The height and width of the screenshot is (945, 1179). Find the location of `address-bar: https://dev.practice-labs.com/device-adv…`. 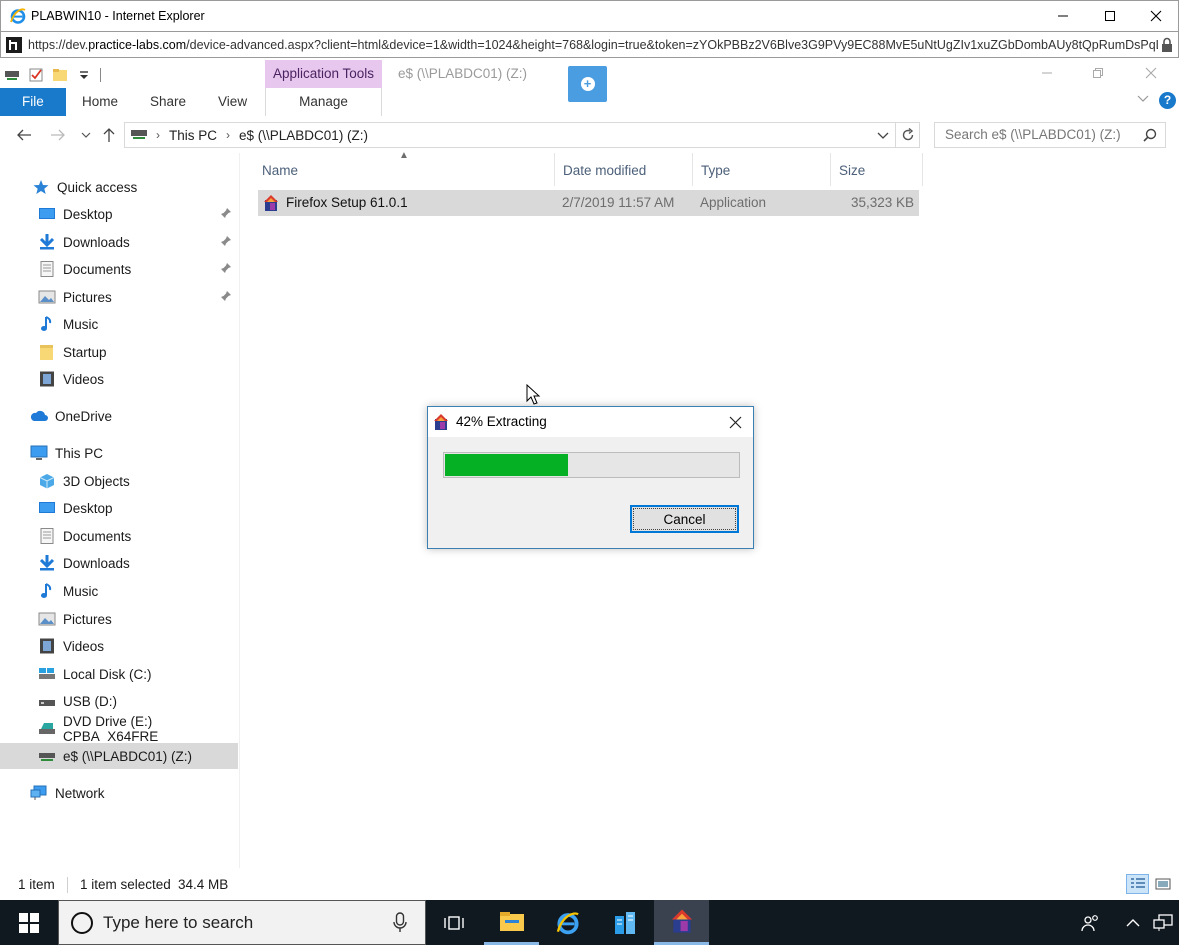

address-bar: https://dev.practice-labs.com/device-adv… is located at coordinates (589, 44).